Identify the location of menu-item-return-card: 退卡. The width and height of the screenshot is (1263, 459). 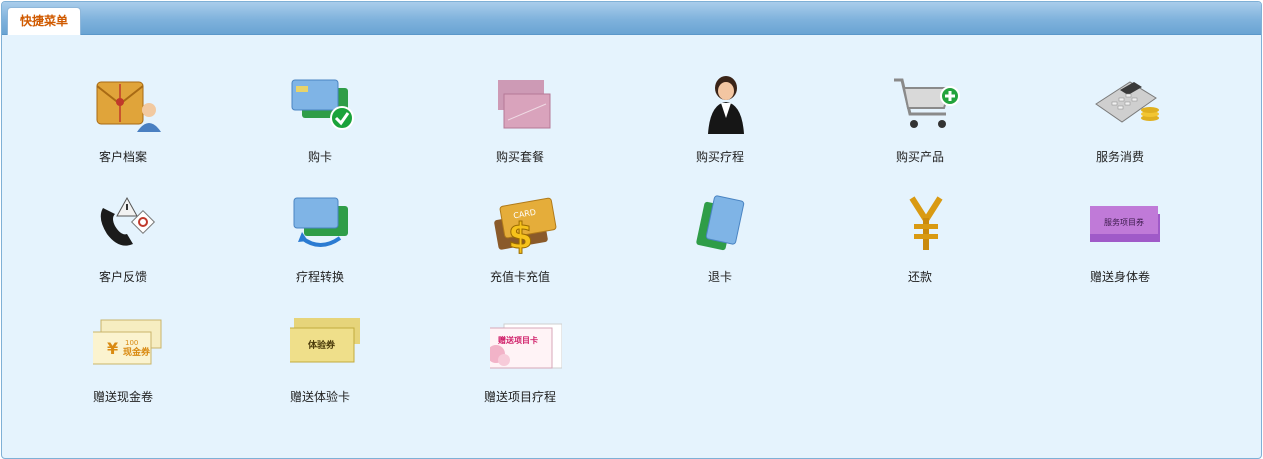
(720, 234).